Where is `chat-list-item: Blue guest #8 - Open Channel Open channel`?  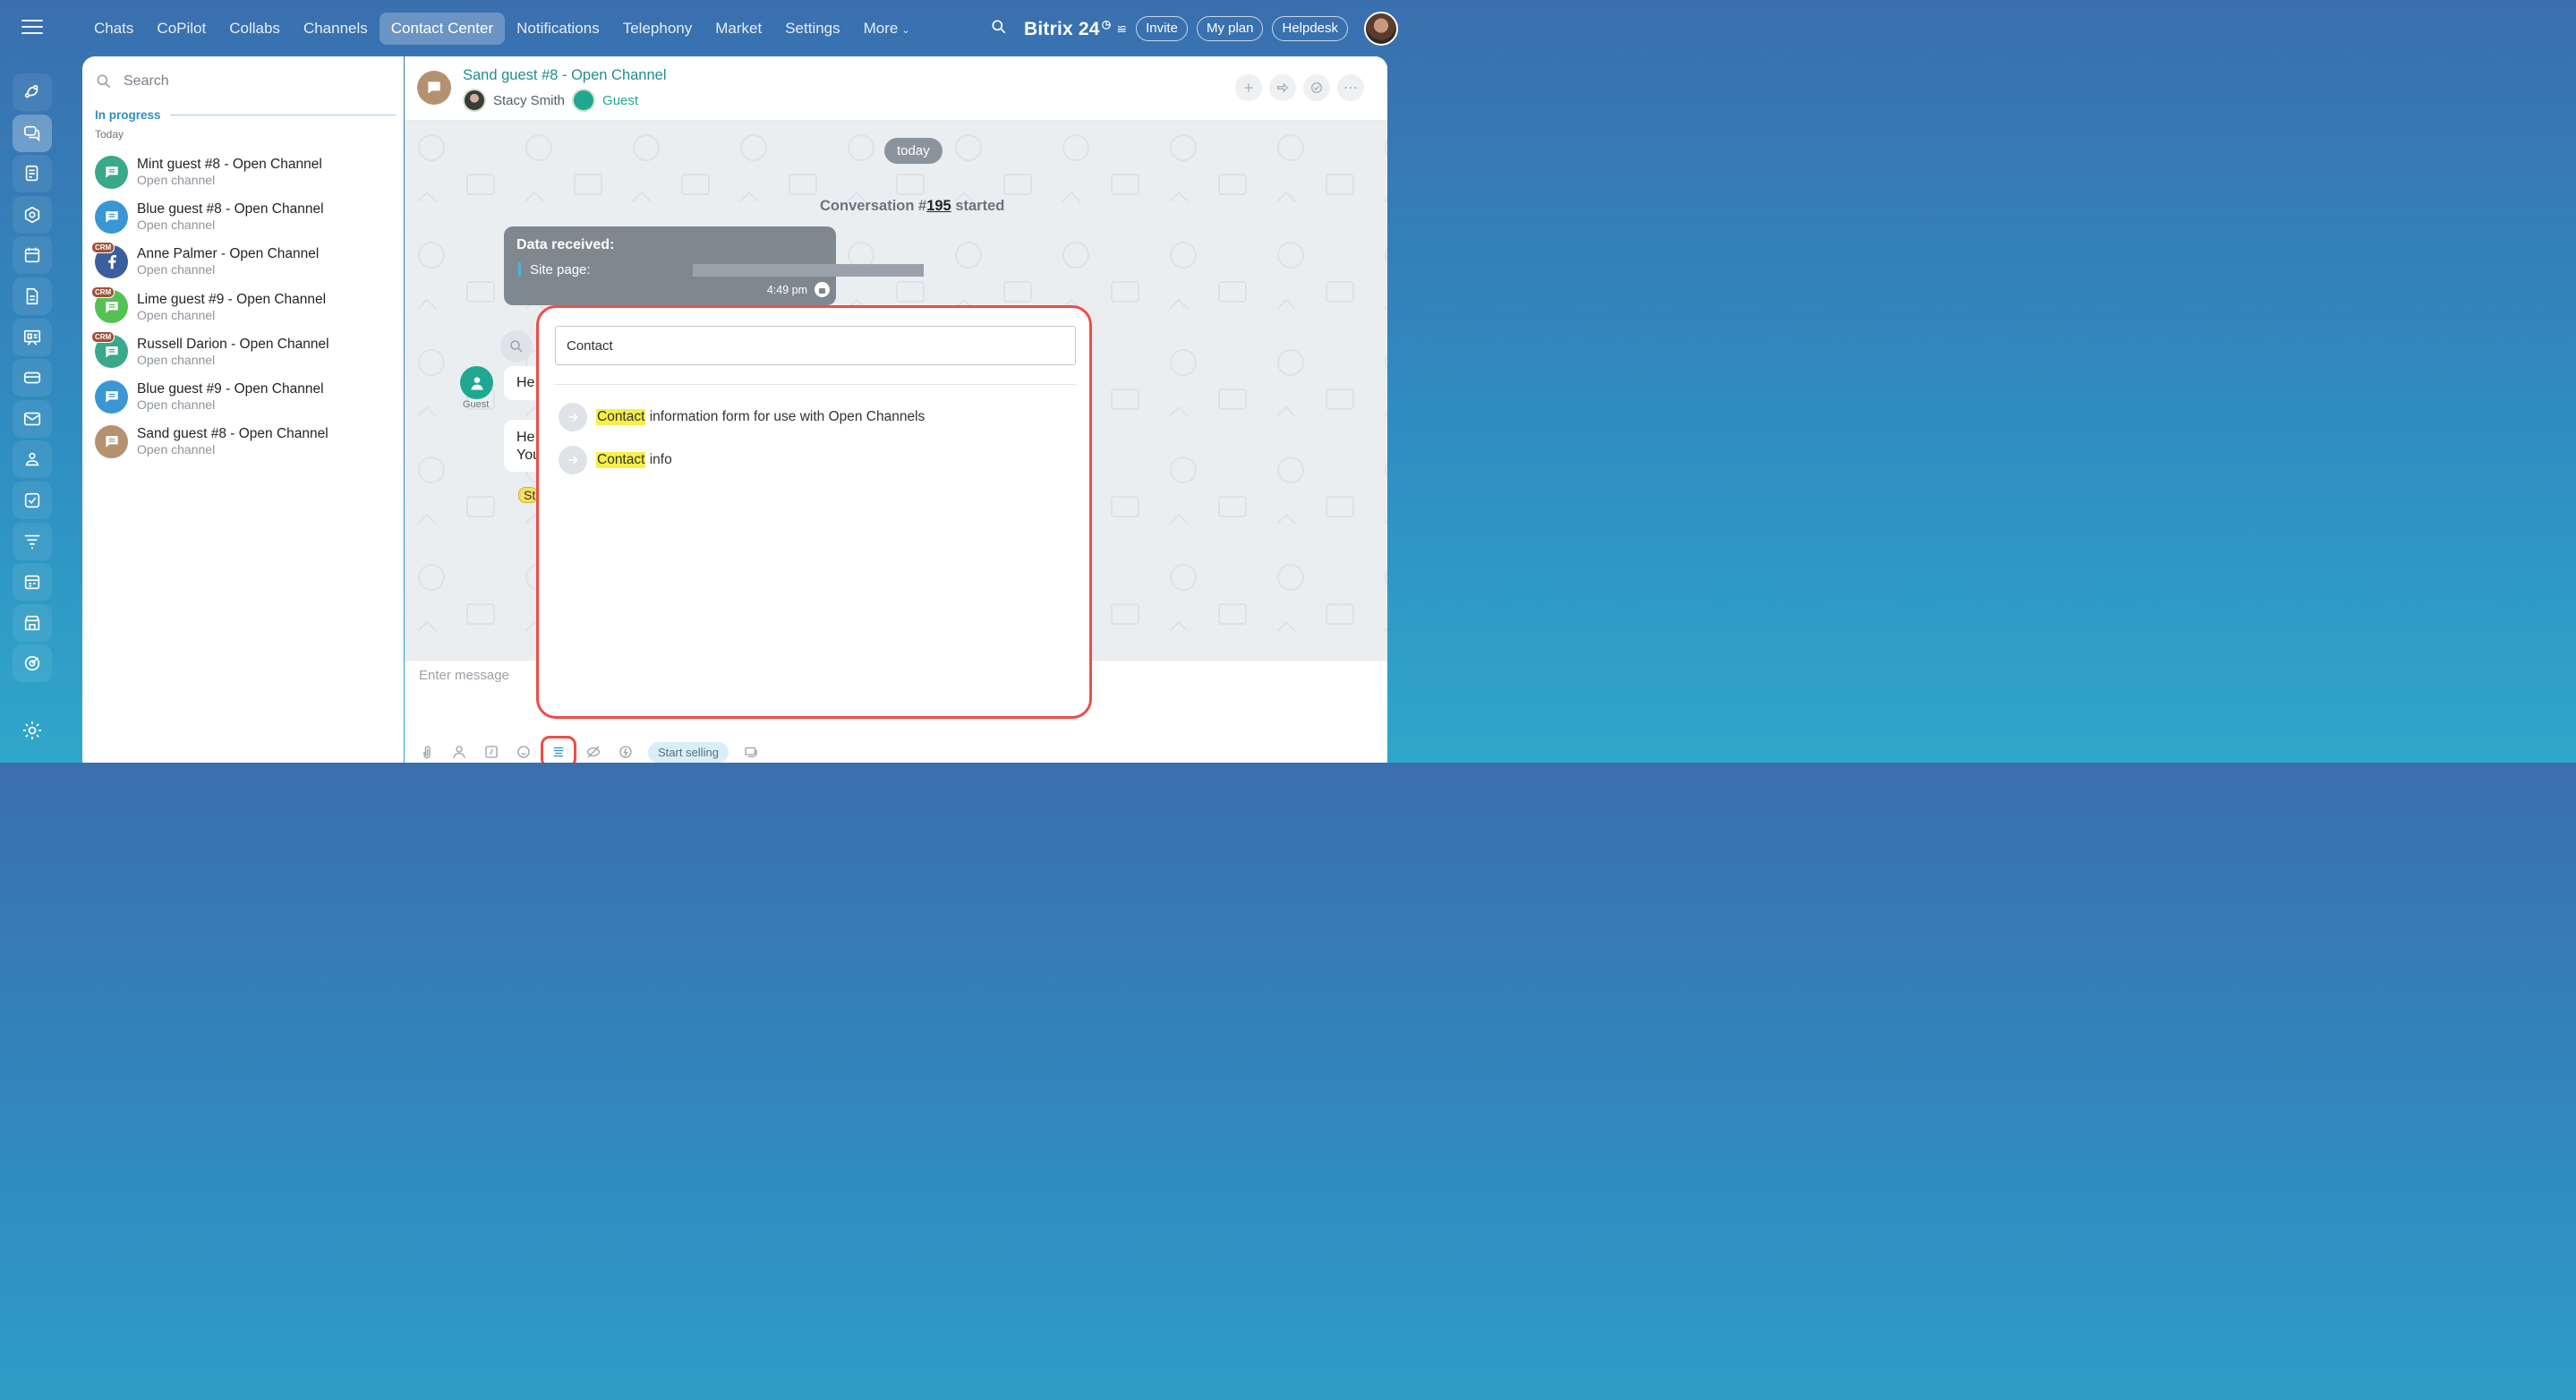
chat-list-item: Blue guest #8 - Open Channel Open channel is located at coordinates (247, 216).